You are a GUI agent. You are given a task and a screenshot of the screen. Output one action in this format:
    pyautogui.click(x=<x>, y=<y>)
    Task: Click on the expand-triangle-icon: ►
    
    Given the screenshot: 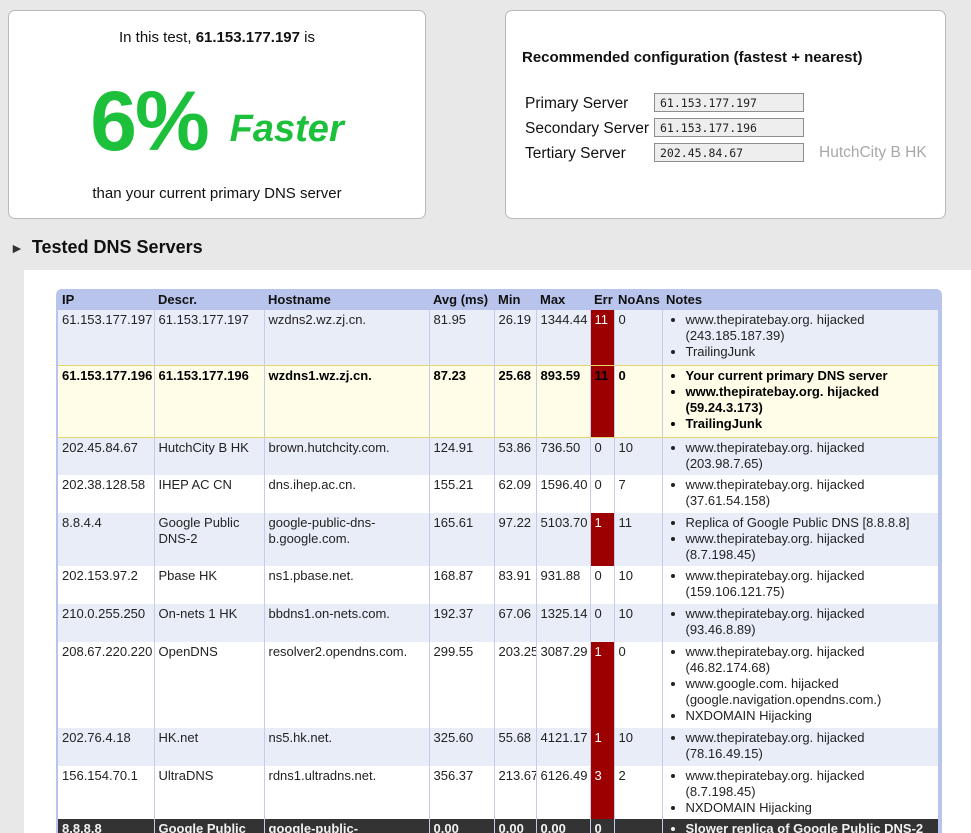 What is the action you would take?
    pyautogui.click(x=17, y=248)
    